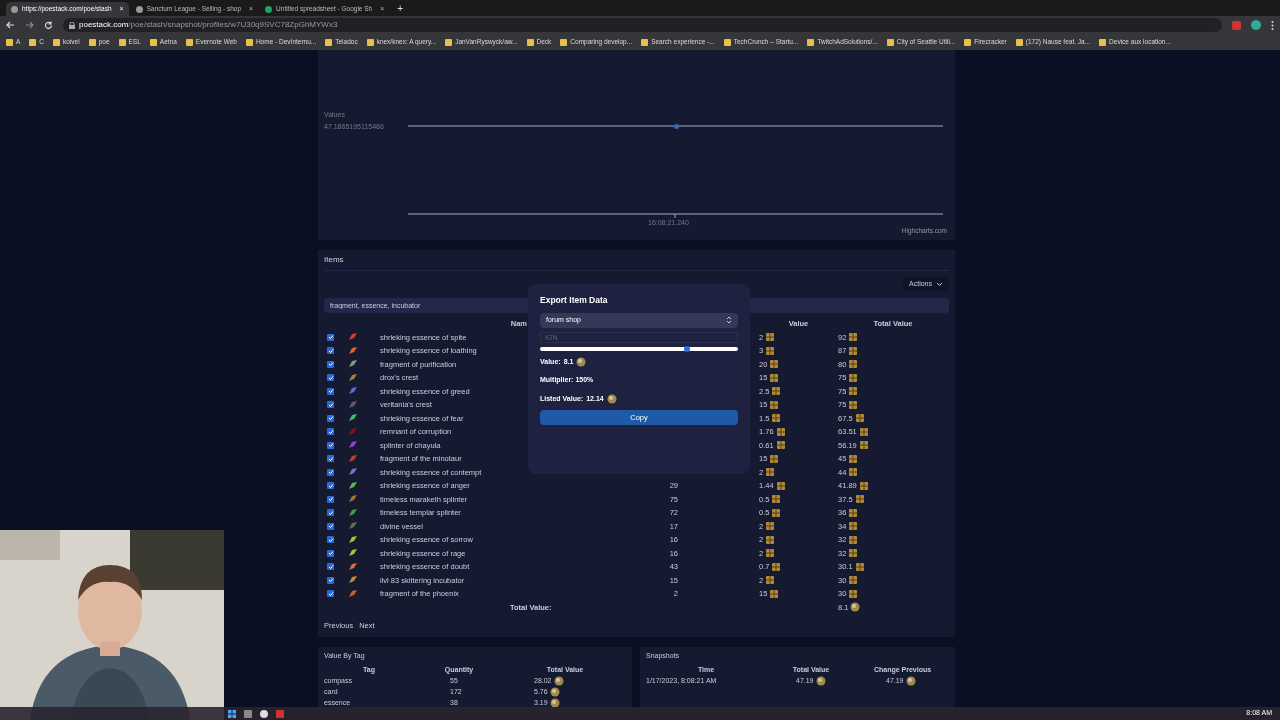 This screenshot has width=1280, height=720. I want to click on data-point, so click(676, 126).